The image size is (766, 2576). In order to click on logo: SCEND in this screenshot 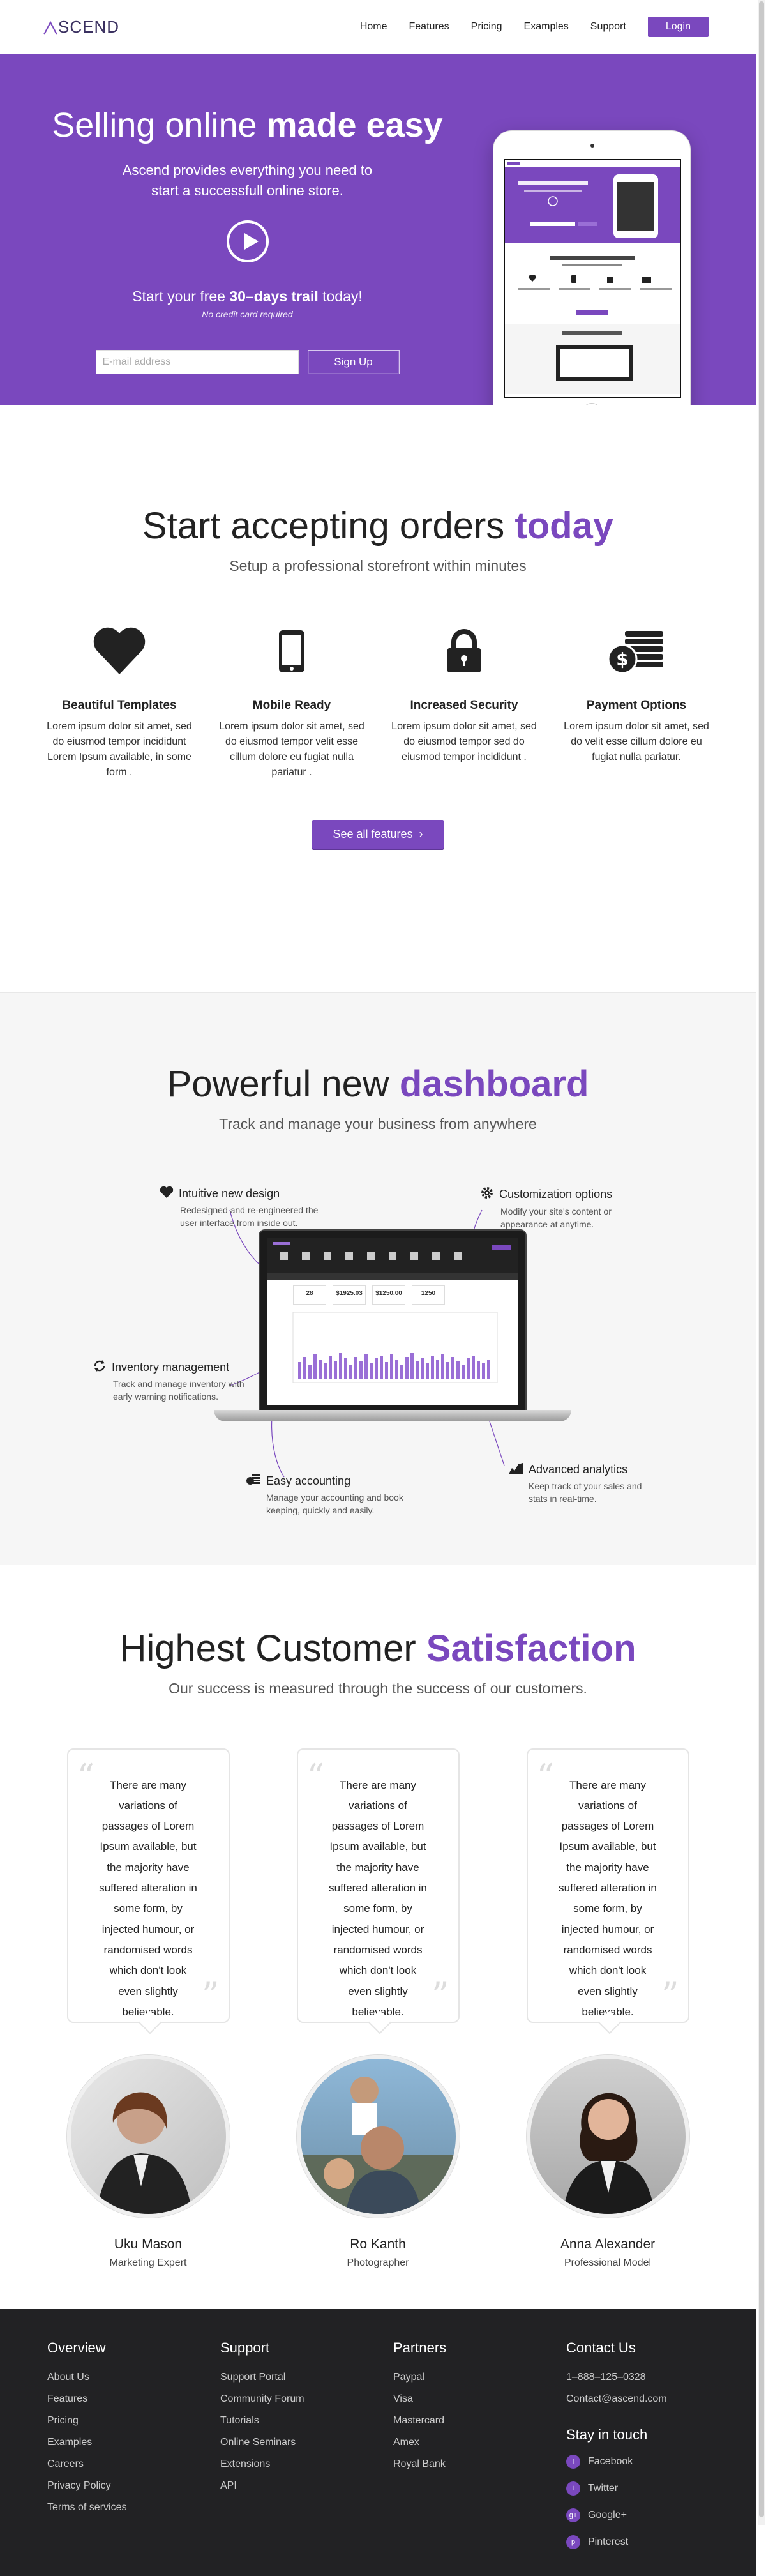, I will do `click(81, 27)`.